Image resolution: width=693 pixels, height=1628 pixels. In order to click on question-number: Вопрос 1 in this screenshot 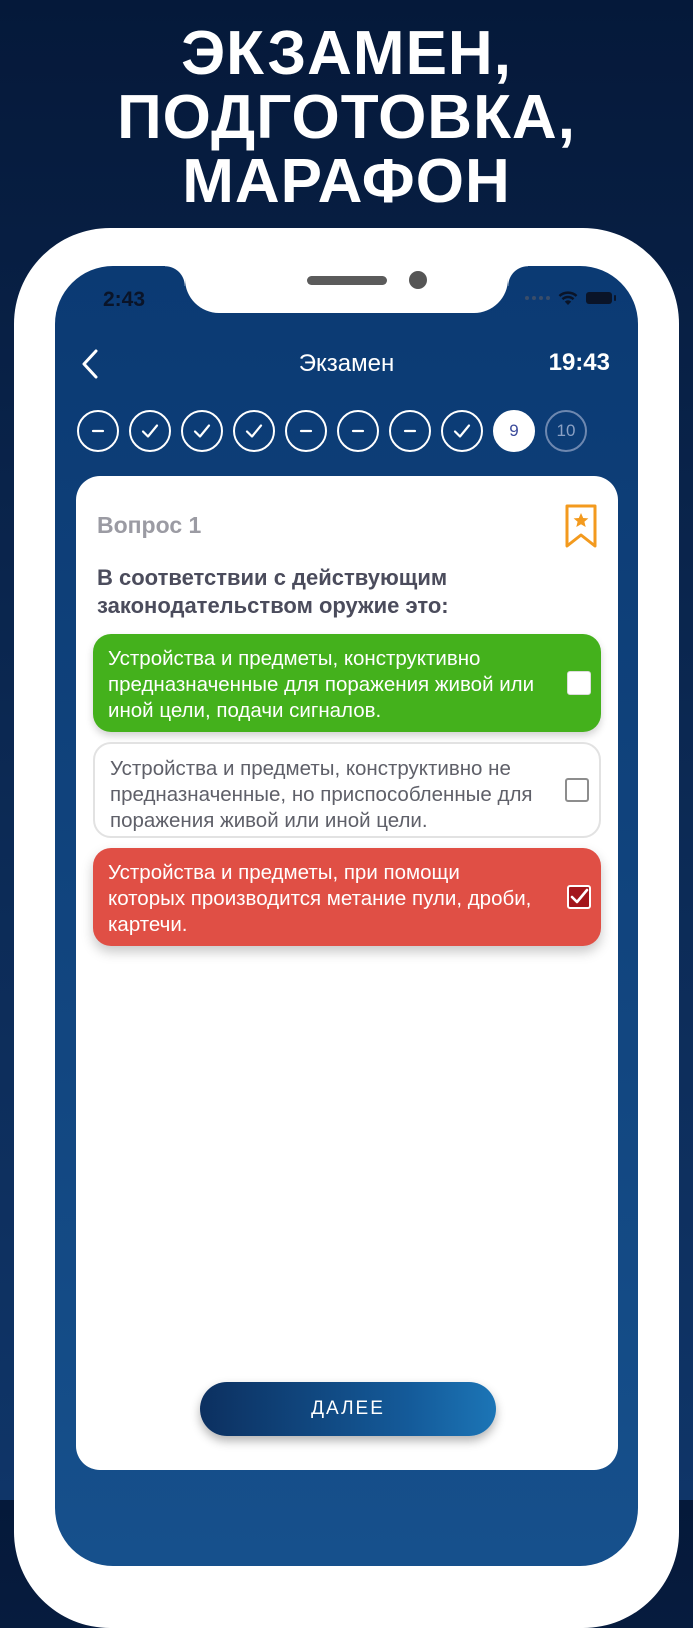, I will do `click(149, 525)`.